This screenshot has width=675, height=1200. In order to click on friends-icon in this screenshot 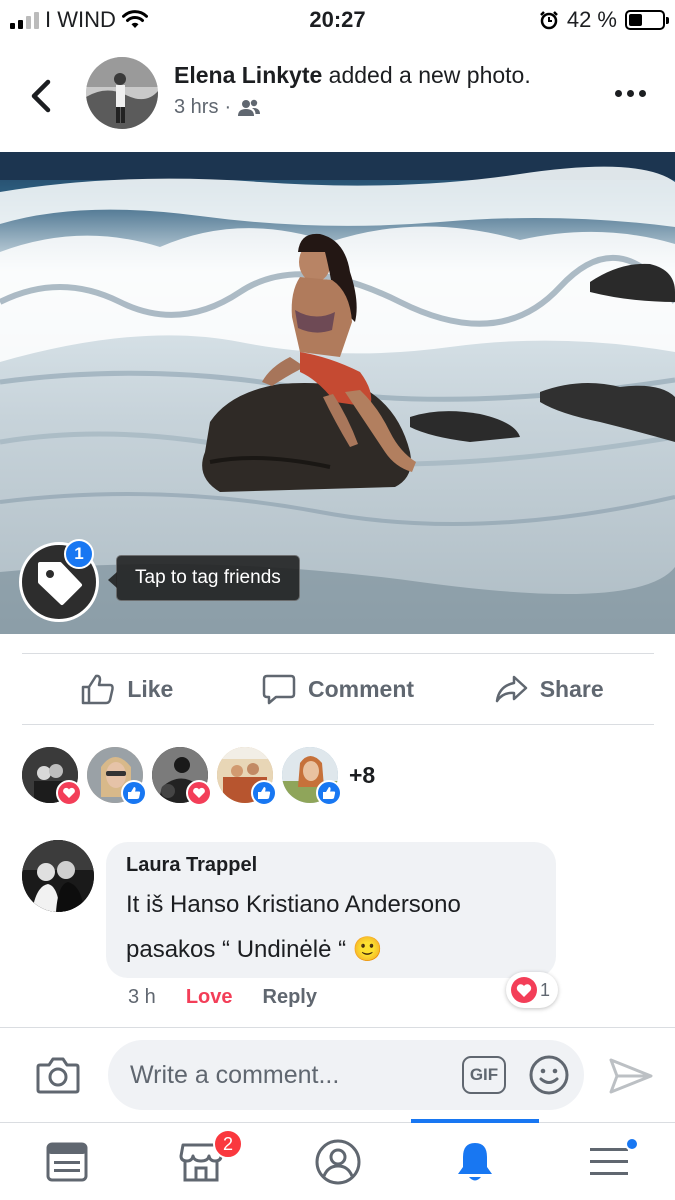, I will do `click(249, 107)`.